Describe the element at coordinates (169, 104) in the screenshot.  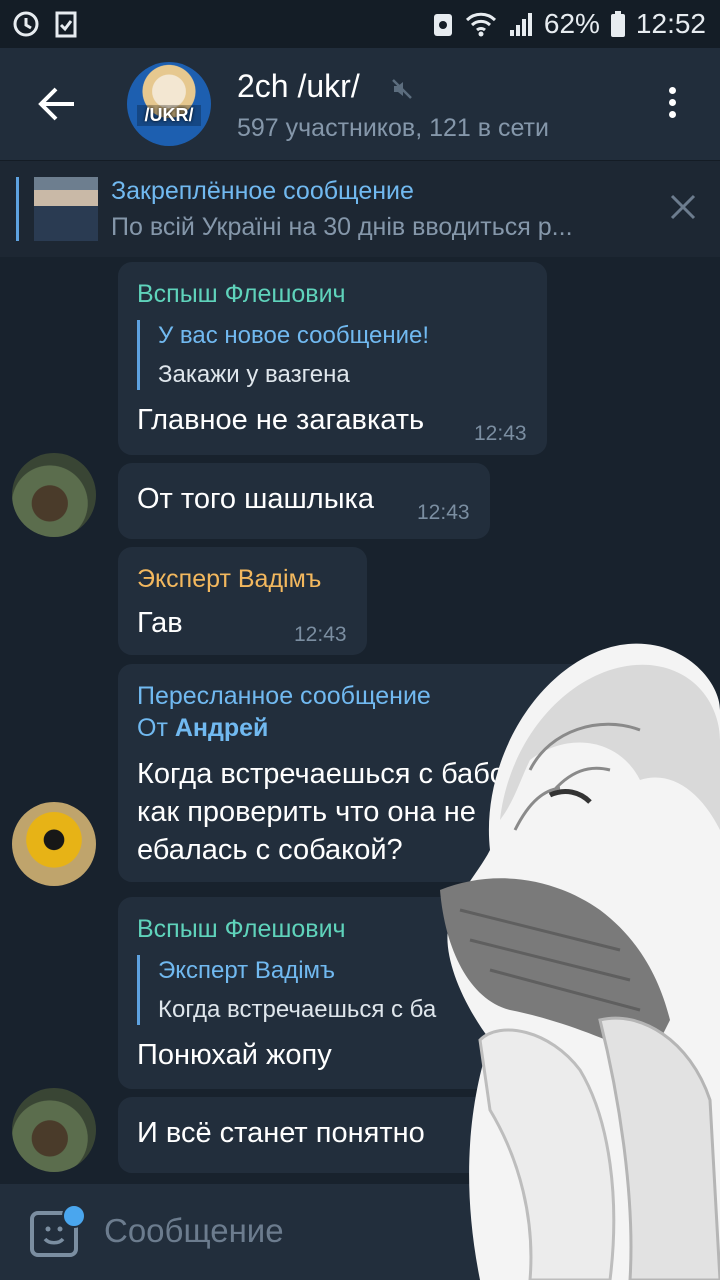
I see `chat-avatar: /UKR/` at that location.